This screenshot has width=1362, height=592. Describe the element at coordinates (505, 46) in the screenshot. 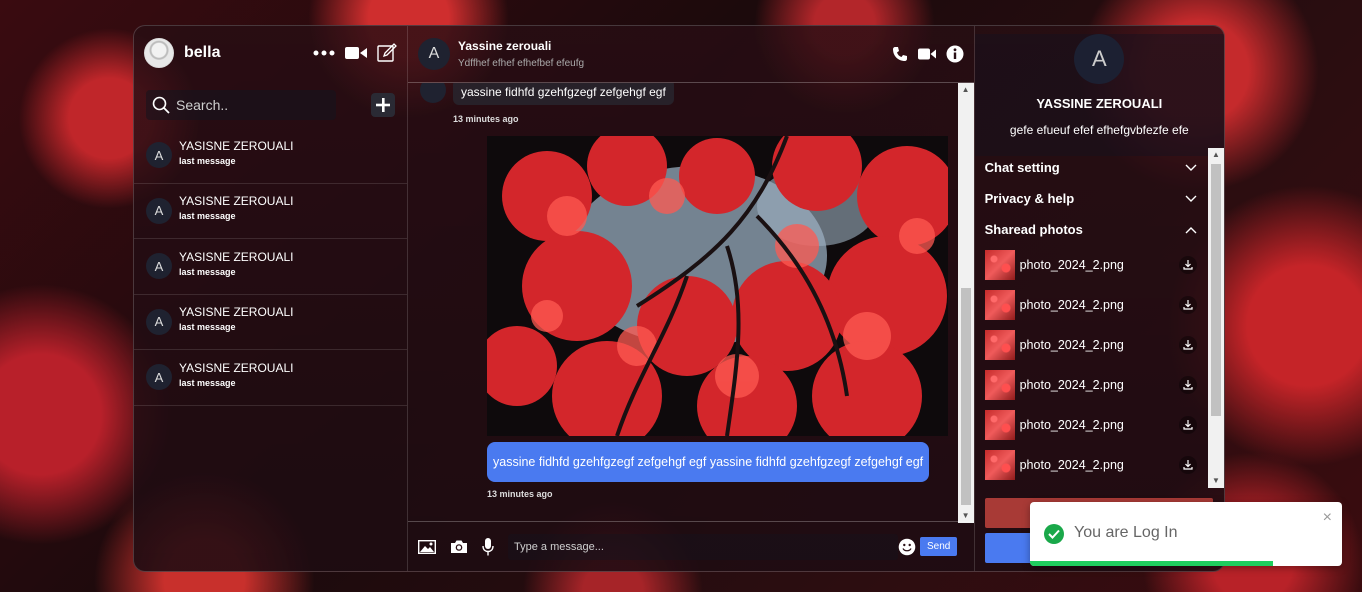

I see `chat-partner-name: Yassine zerouali` at that location.